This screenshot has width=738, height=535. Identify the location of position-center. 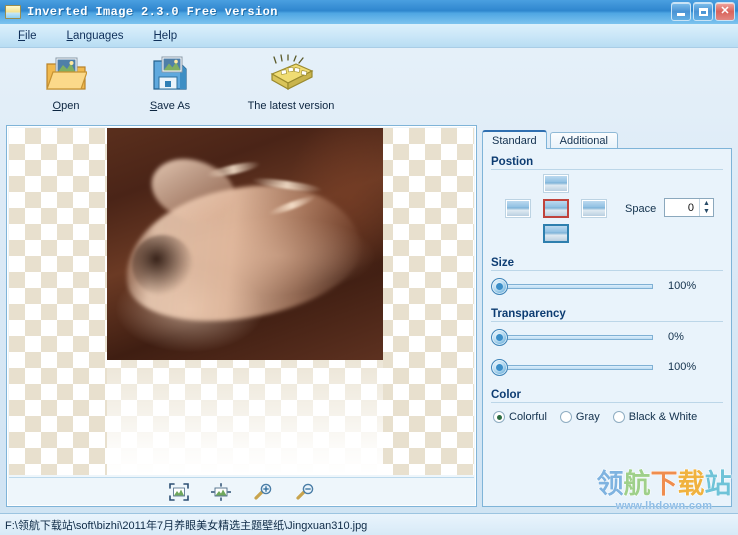
(556, 208).